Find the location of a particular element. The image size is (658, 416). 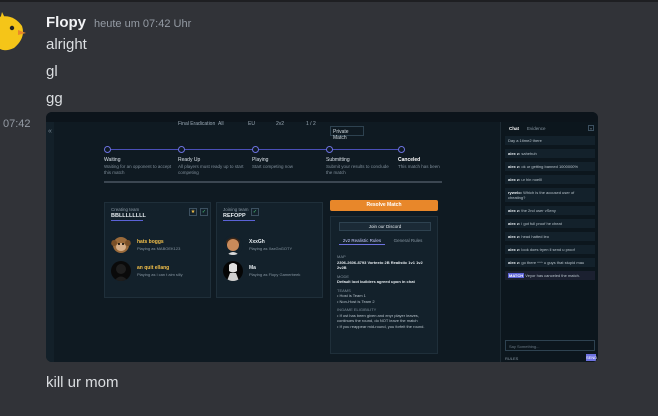

match-badge: MATCH is located at coordinates (516, 275).